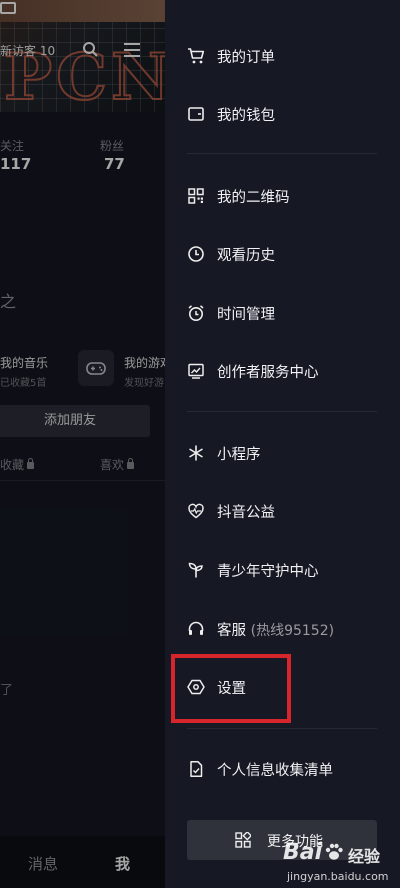  What do you see at coordinates (268, 372) in the screenshot?
I see `menu-item-label: 创作者服务中心` at bounding box center [268, 372].